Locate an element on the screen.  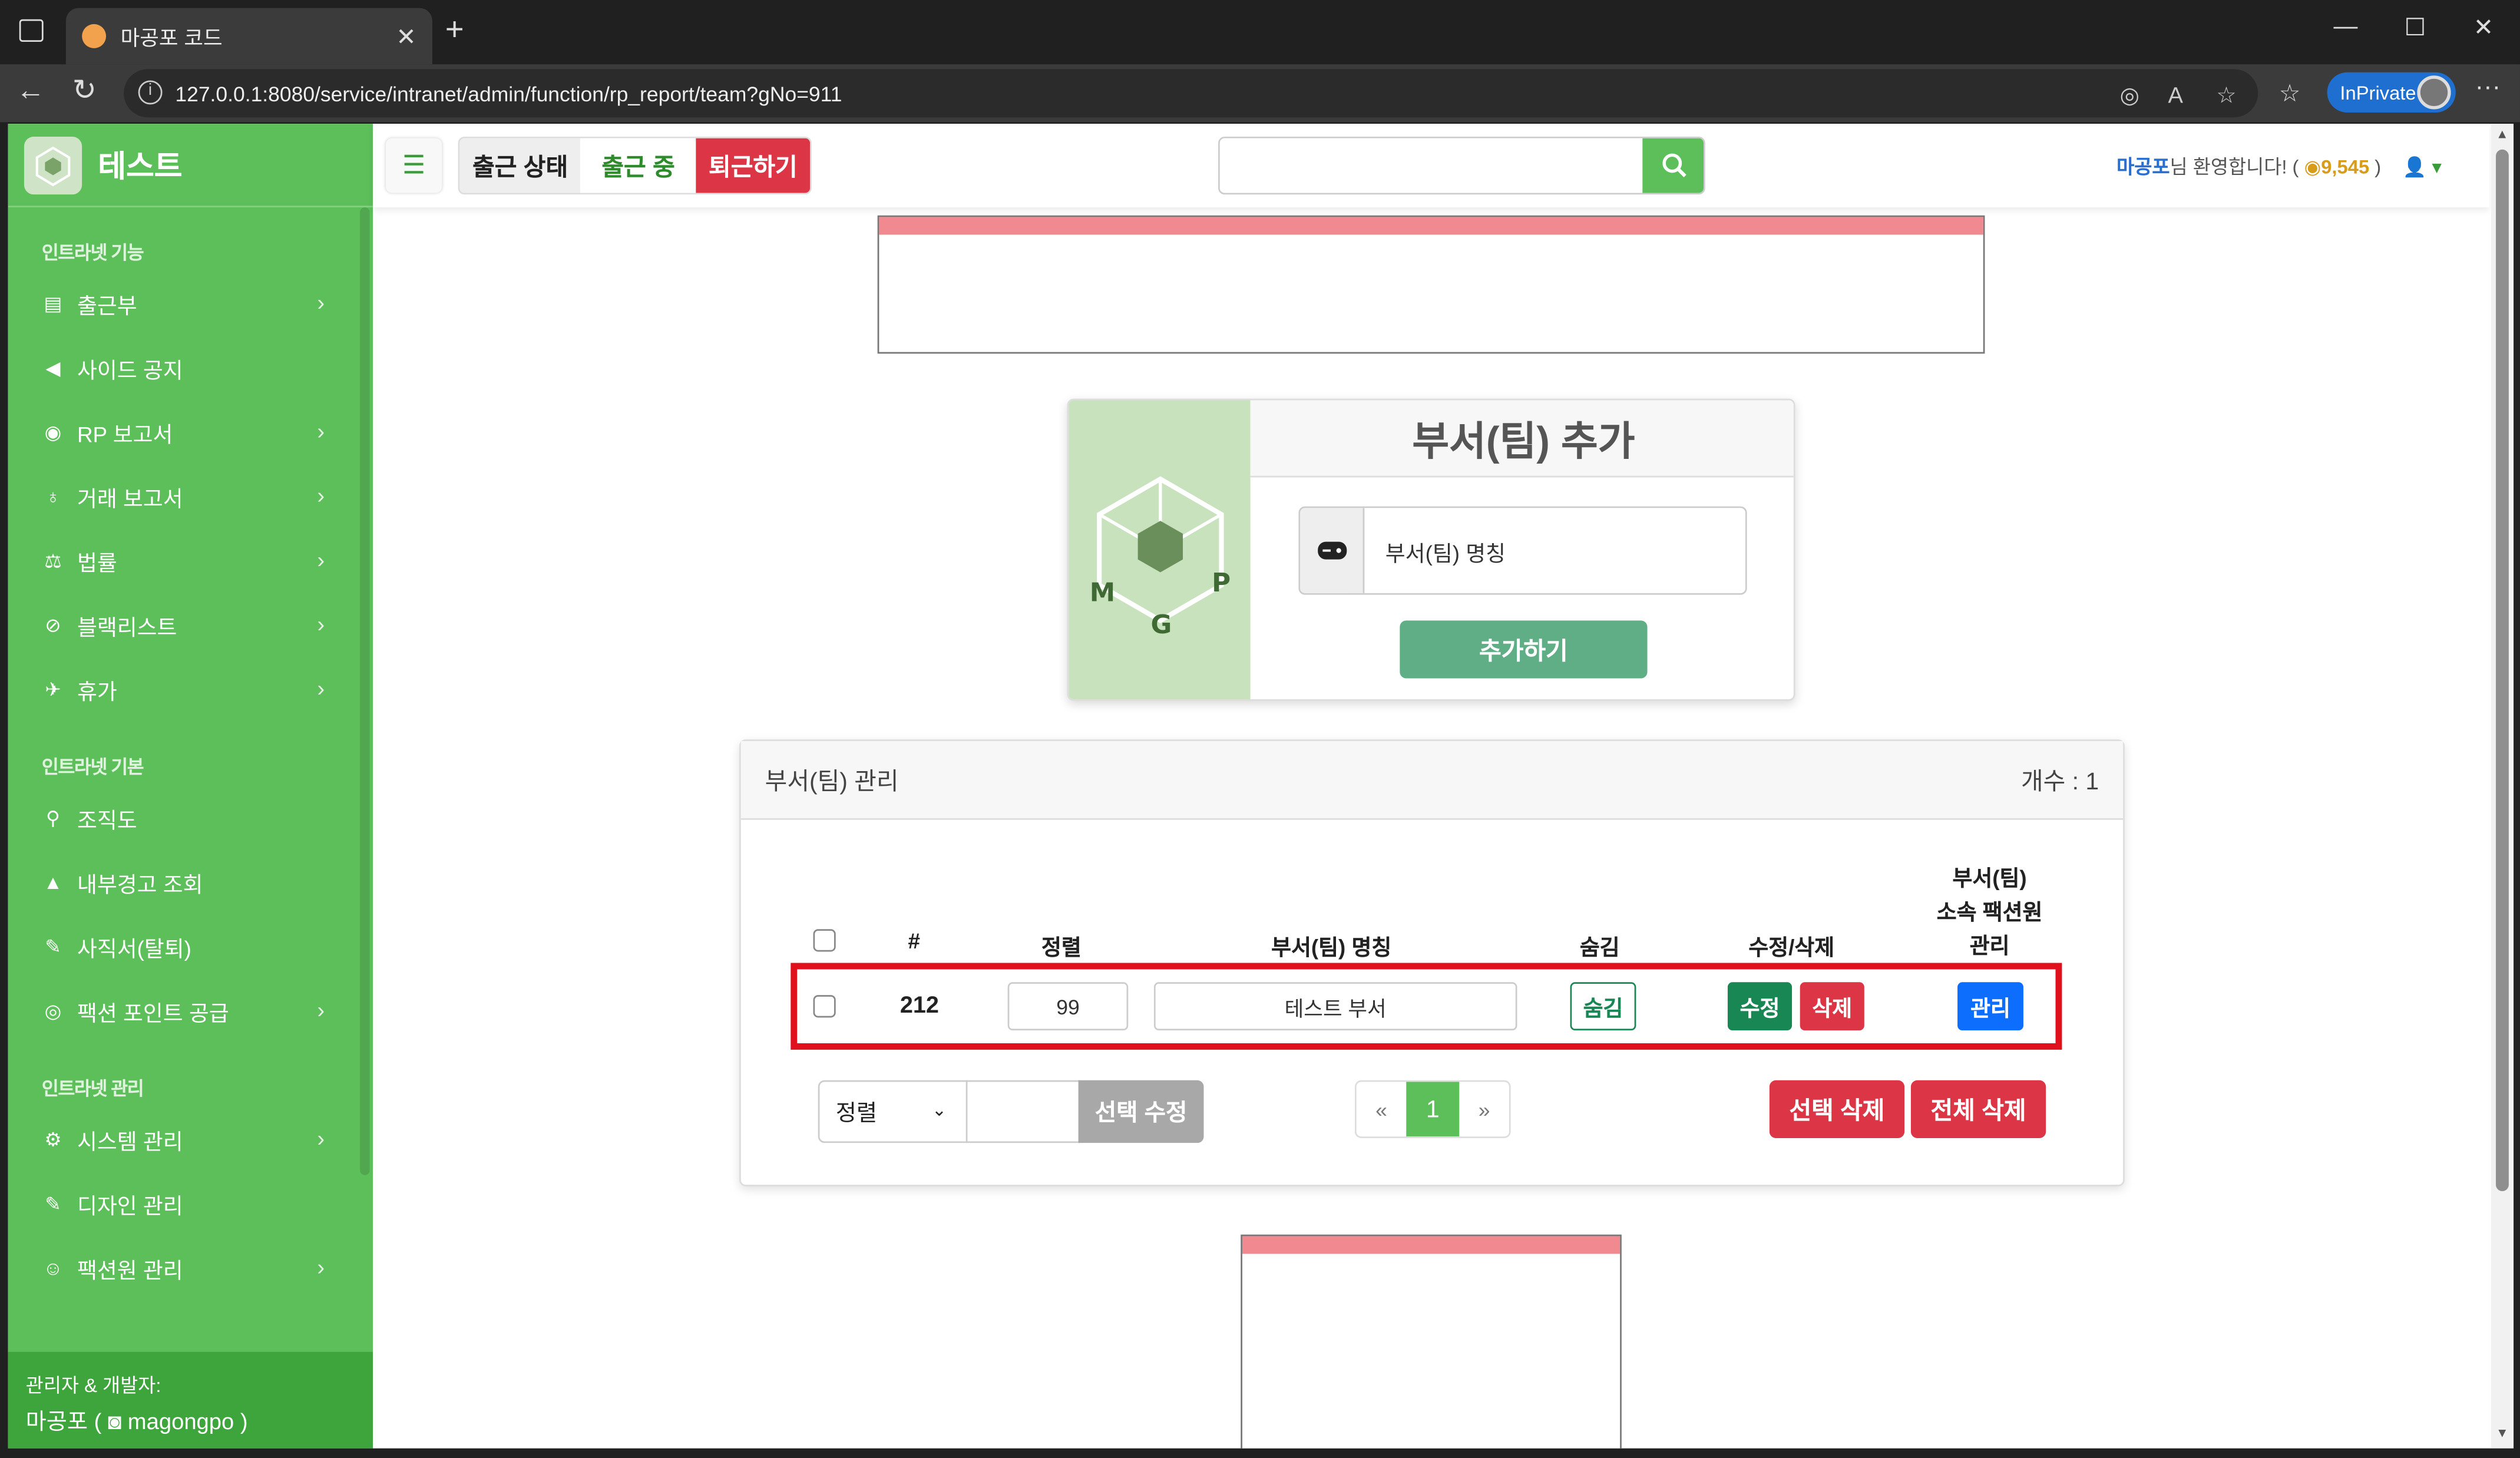
gamepad-icon: ◉ is located at coordinates (53, 432).